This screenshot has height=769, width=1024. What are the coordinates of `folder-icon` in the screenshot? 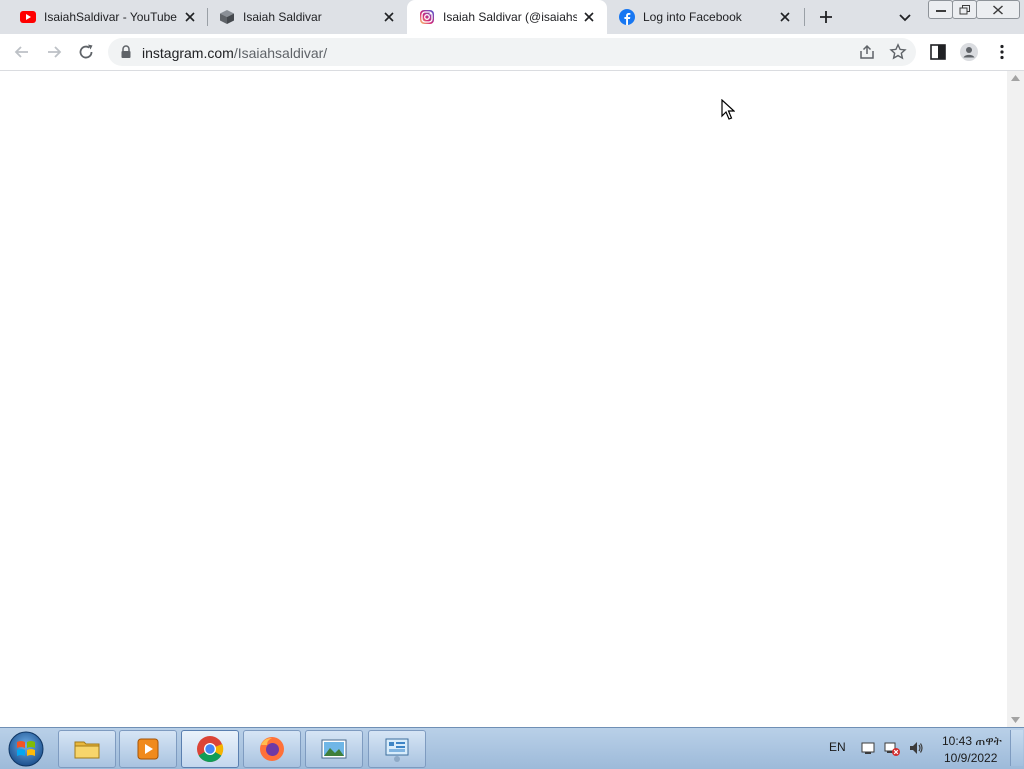 It's located at (87, 750).